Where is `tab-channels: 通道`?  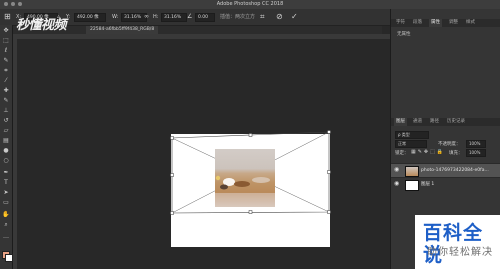 tab-channels: 通道 is located at coordinates (417, 122).